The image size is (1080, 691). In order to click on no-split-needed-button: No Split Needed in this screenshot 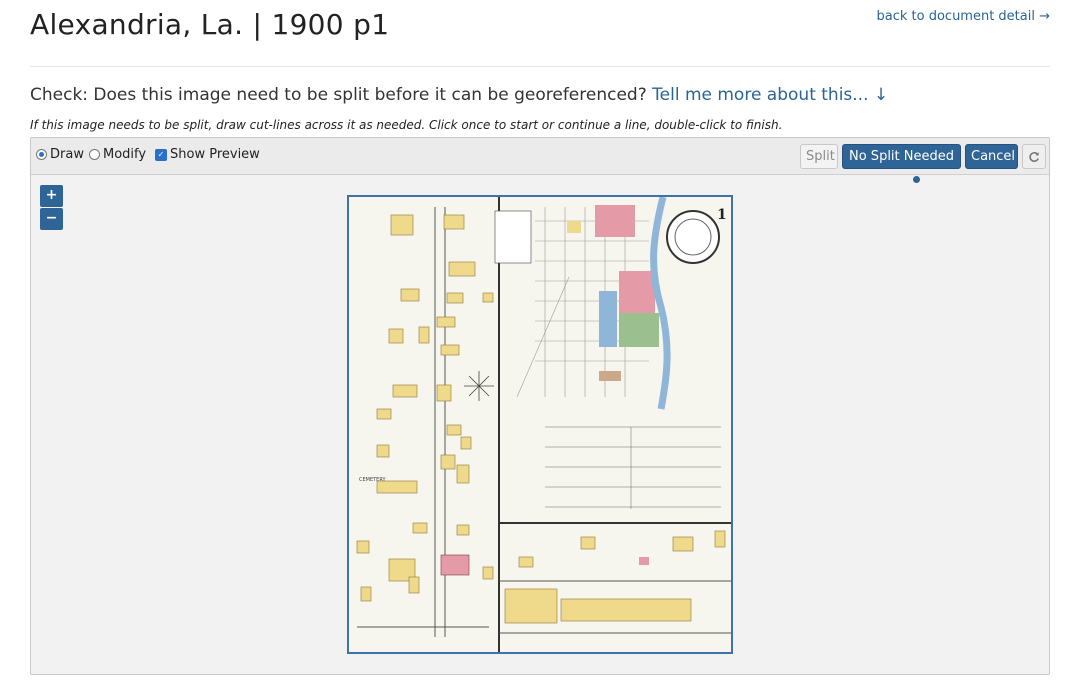, I will do `click(901, 156)`.